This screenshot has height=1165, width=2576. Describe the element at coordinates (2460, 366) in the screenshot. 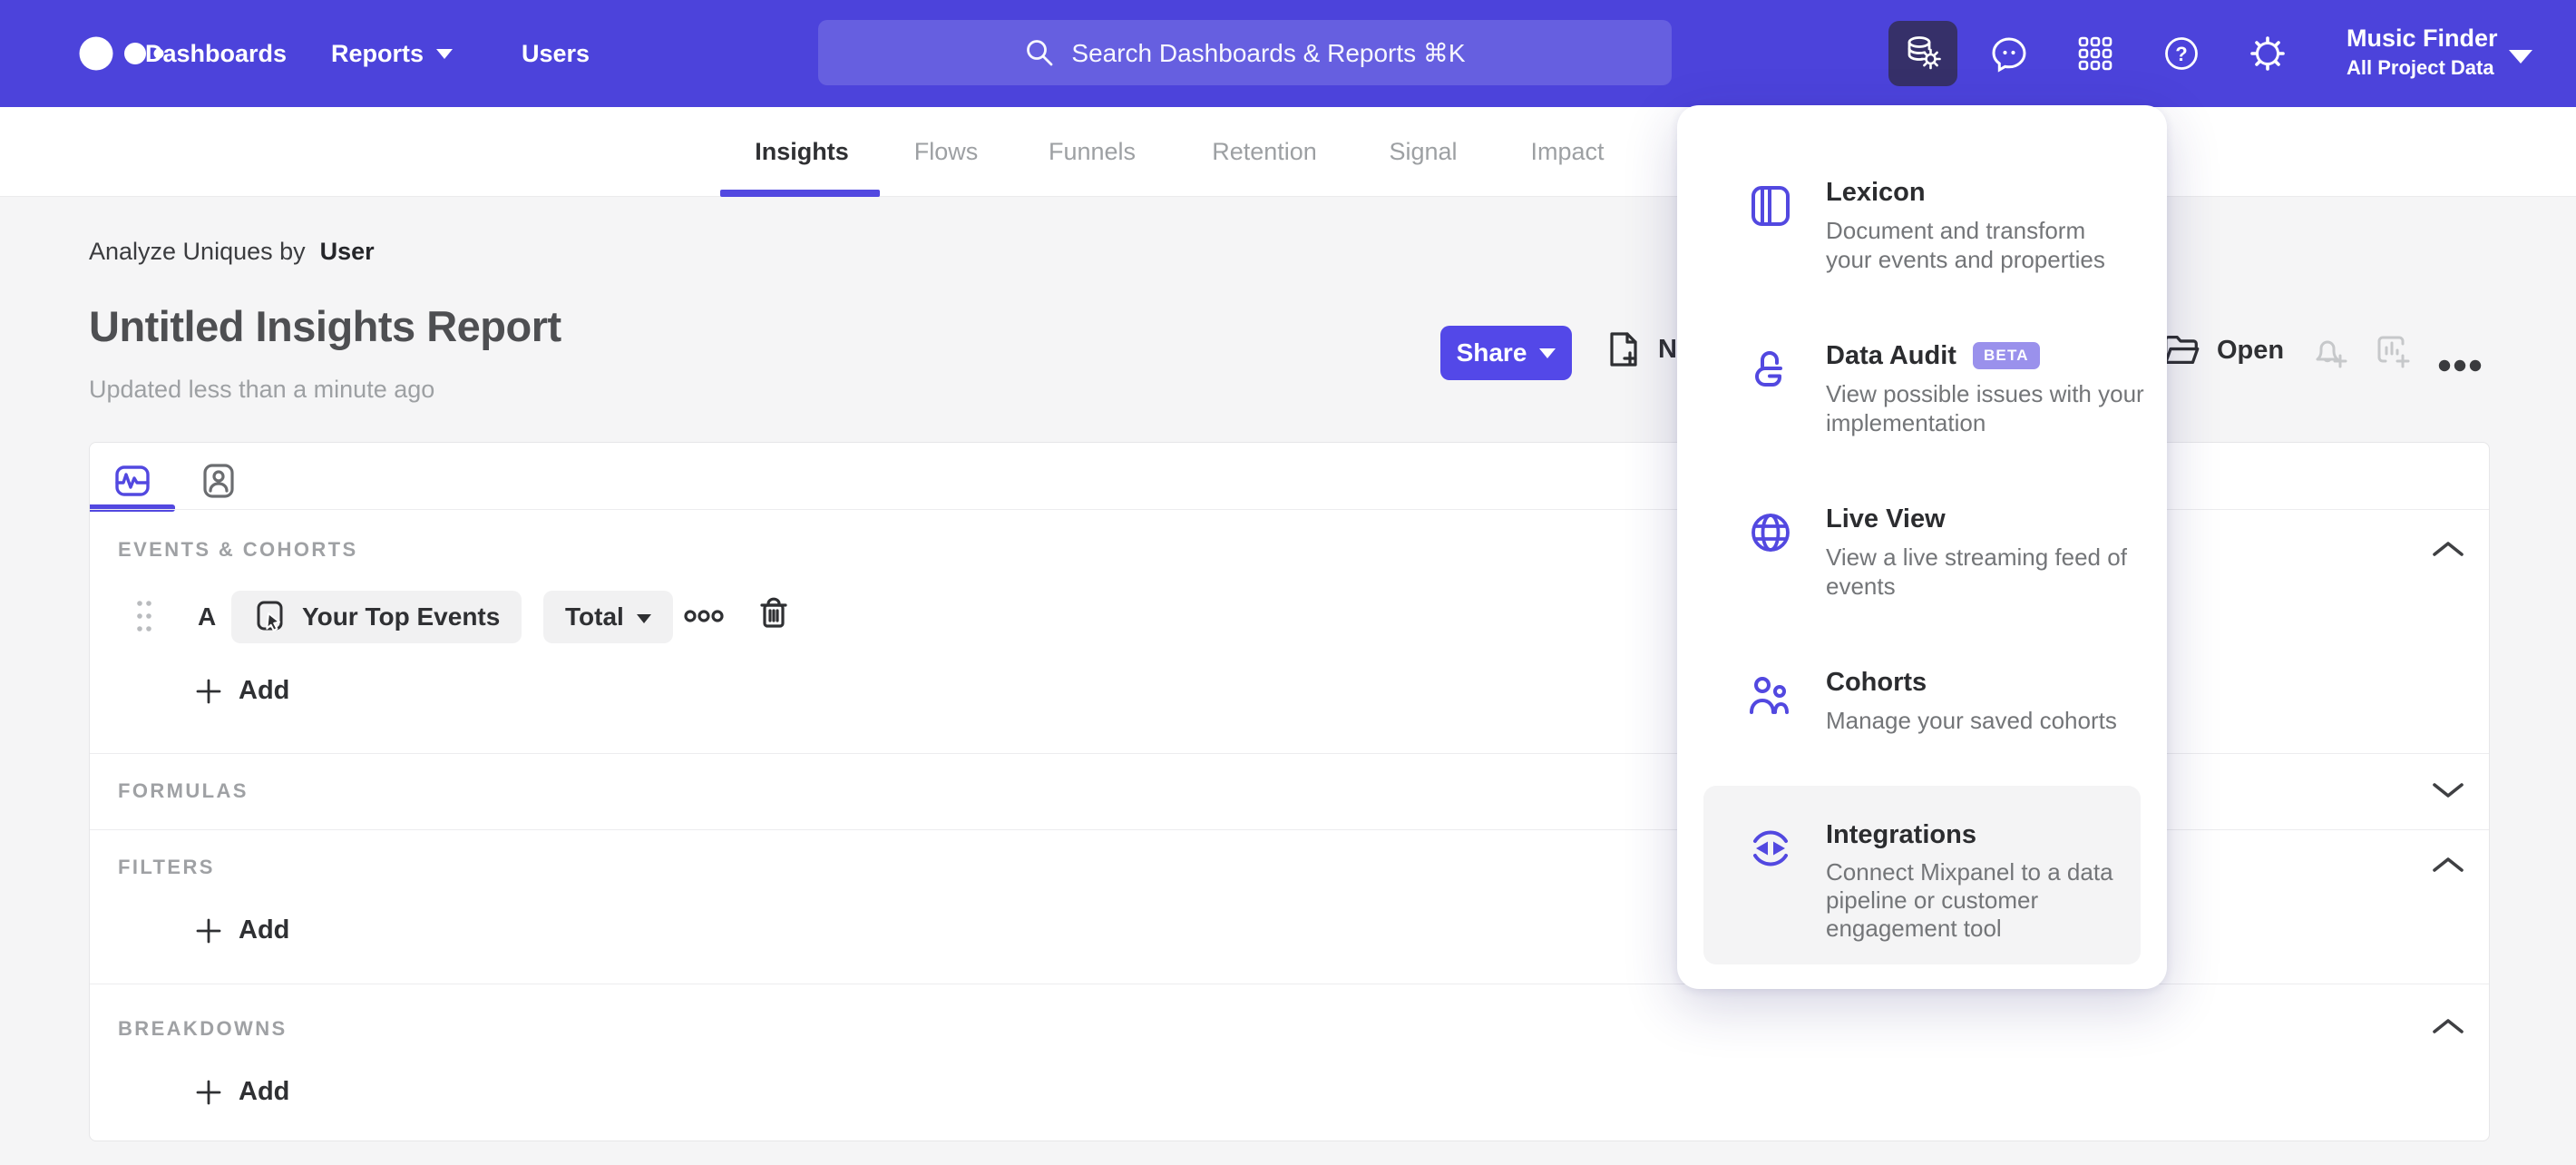

I see `more-options-button` at that location.